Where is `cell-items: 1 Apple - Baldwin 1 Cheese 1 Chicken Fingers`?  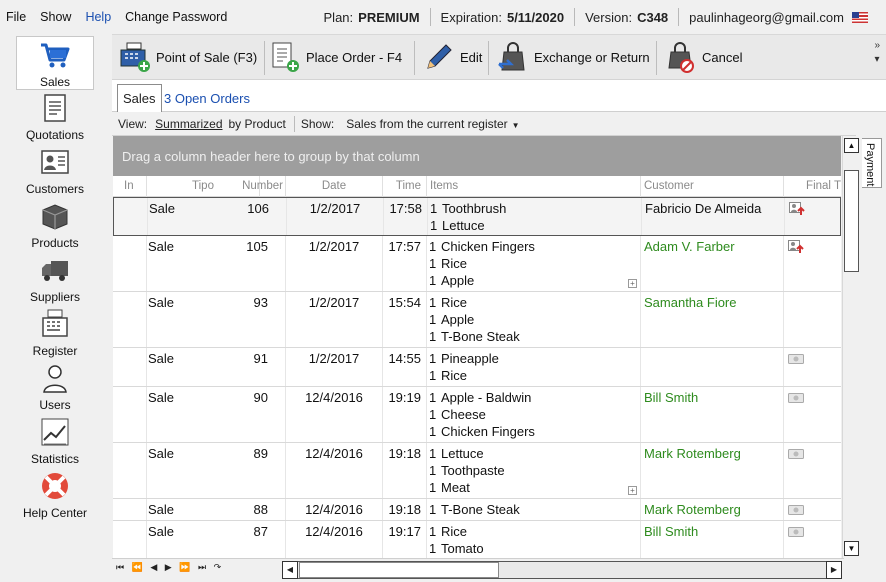
cell-items: 1 Apple - Baldwin 1 Cheese 1 Chicken Fingers is located at coordinates (534, 414).